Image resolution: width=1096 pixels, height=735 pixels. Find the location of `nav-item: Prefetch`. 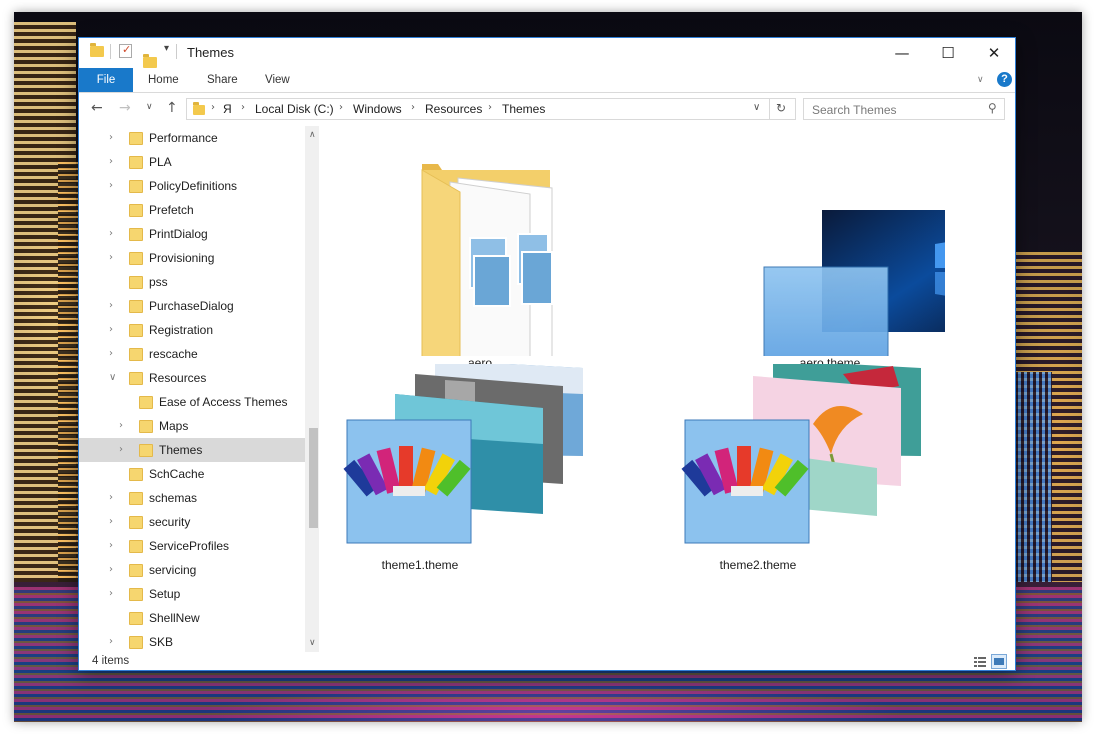

nav-item: Prefetch is located at coordinates (192, 210).